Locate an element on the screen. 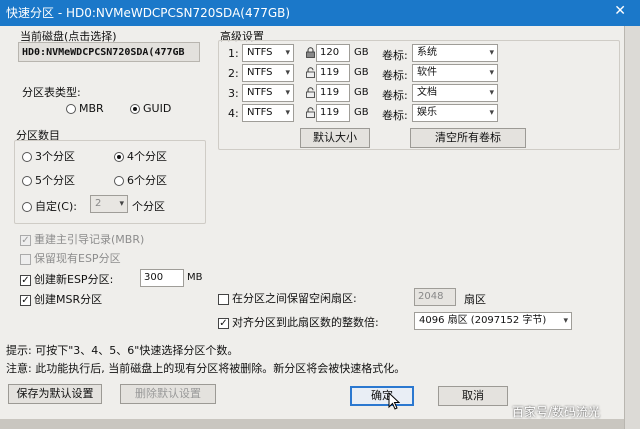 This screenshot has width=640, height=429. radio-6-indicator is located at coordinates (119, 181).